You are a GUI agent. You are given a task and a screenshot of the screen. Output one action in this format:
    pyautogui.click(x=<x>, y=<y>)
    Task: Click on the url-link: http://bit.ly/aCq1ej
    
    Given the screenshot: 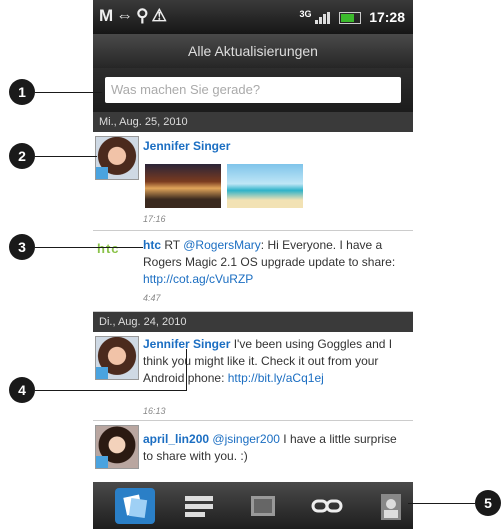 What is the action you would take?
    pyautogui.click(x=276, y=378)
    